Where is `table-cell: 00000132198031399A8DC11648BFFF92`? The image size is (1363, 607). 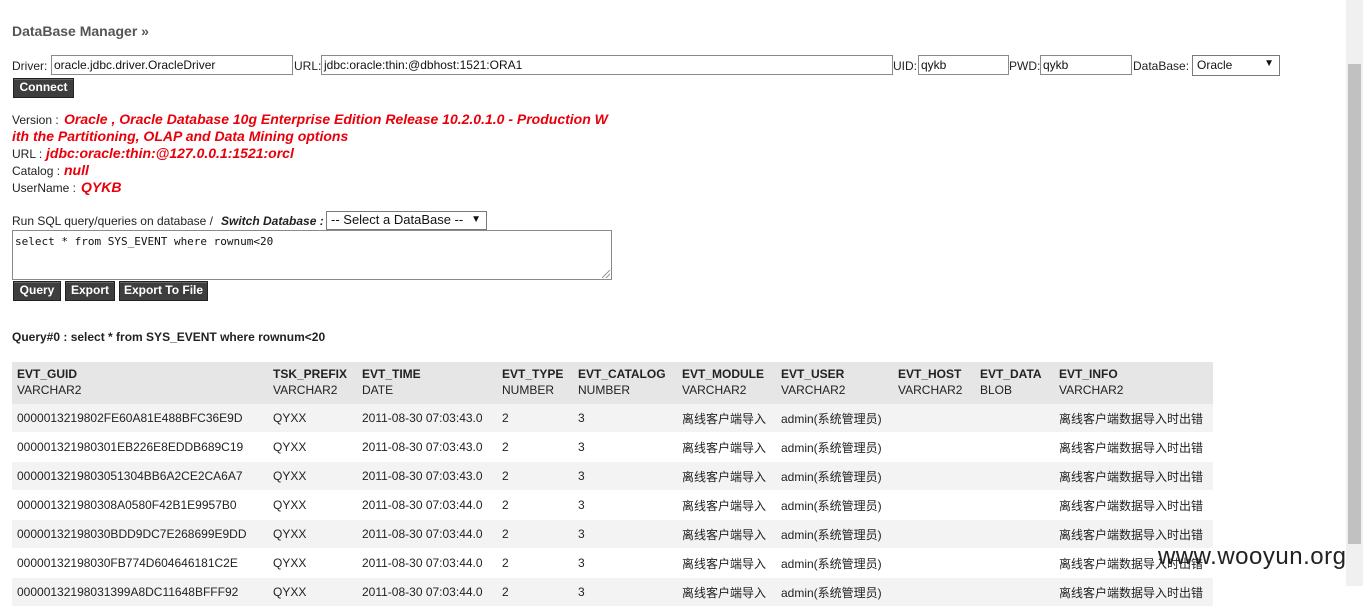
table-cell: 00000132198031399A8DC11648BFFF92 is located at coordinates (140, 592).